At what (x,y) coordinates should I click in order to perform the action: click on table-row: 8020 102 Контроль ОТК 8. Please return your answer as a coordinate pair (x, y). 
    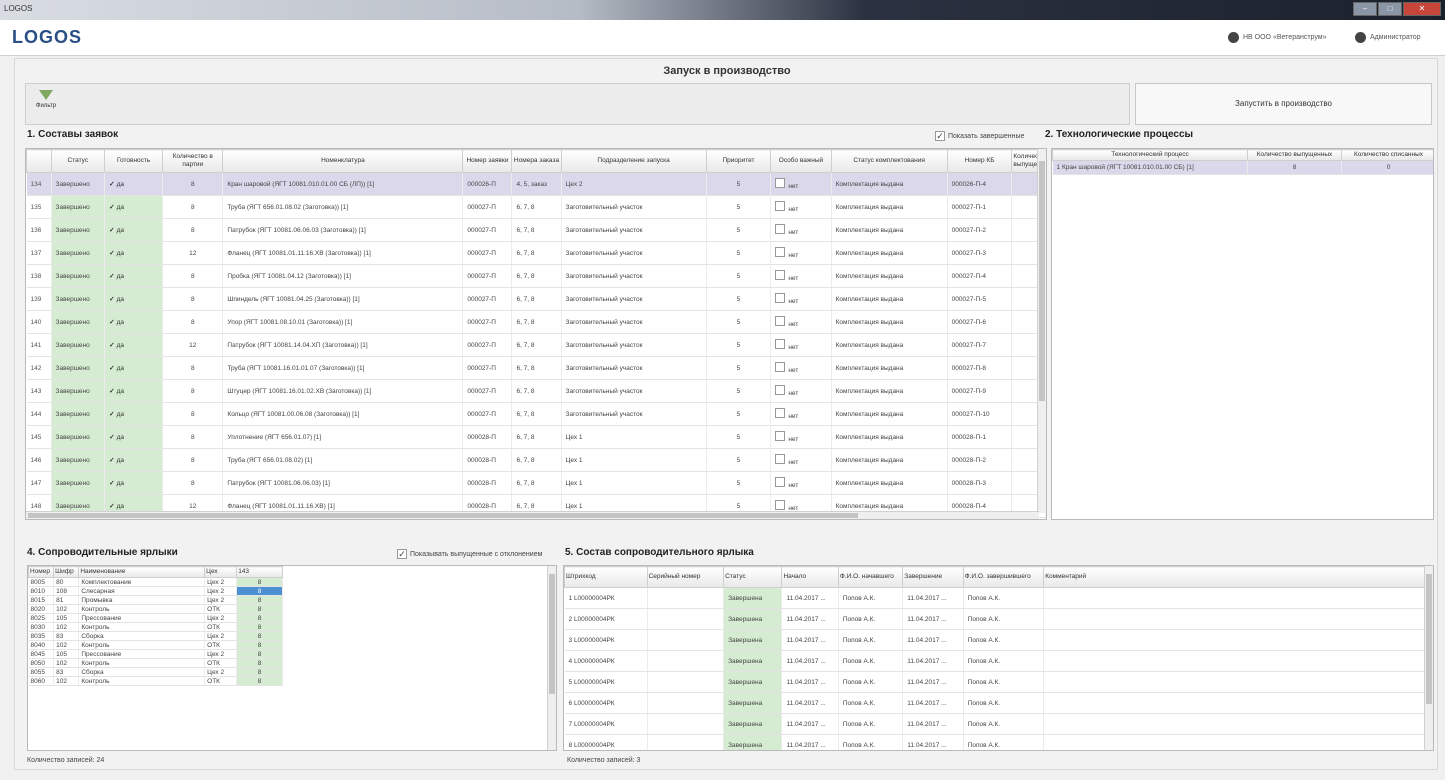
    Looking at the image, I should click on (155, 609).